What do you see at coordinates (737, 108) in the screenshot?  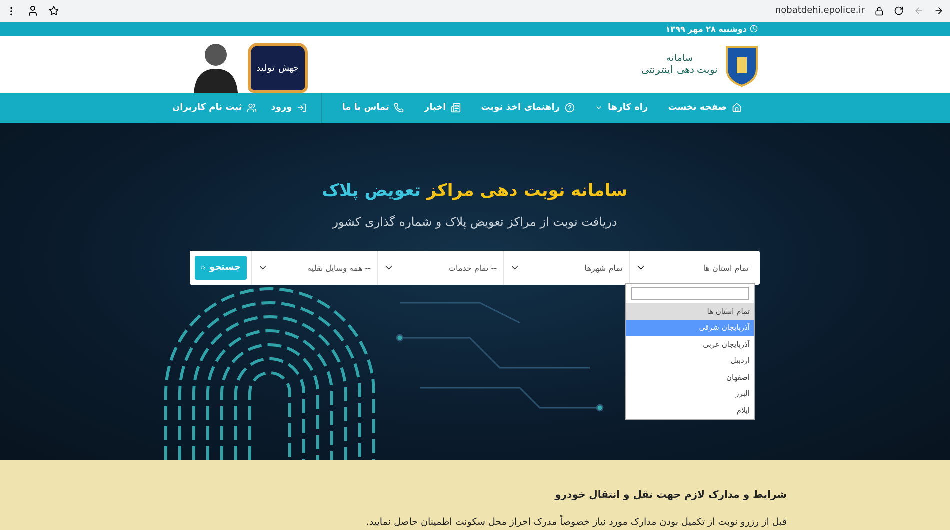 I see `home-icon` at bounding box center [737, 108].